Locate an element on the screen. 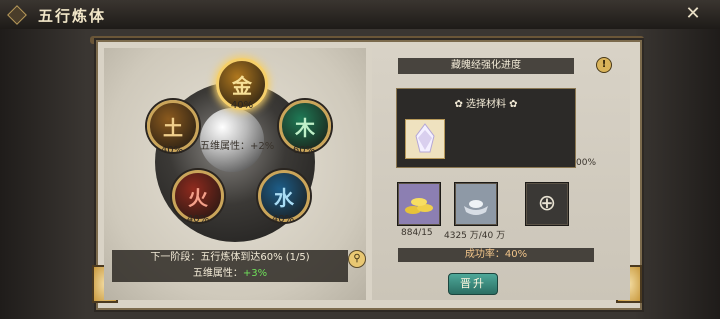 The height and width of the screenshot is (319, 720). add-material-slot: ⊕ is located at coordinates (547, 204).